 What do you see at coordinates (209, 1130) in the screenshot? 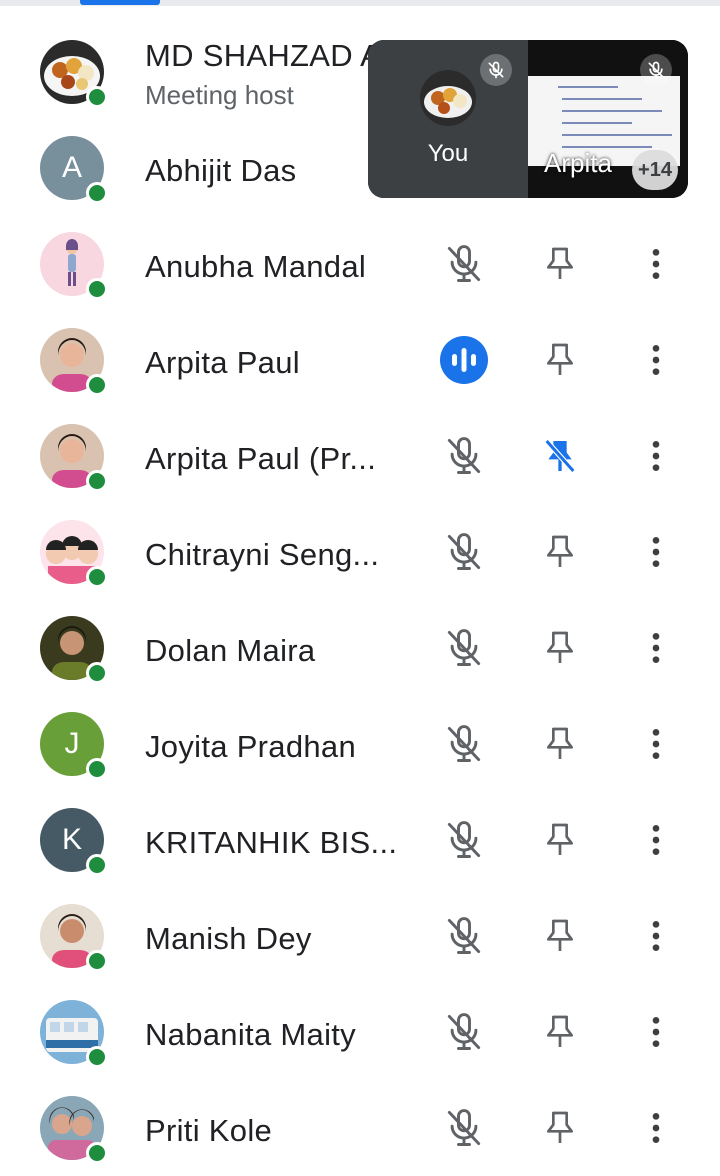
I see `participant-name: Priti Kole` at bounding box center [209, 1130].